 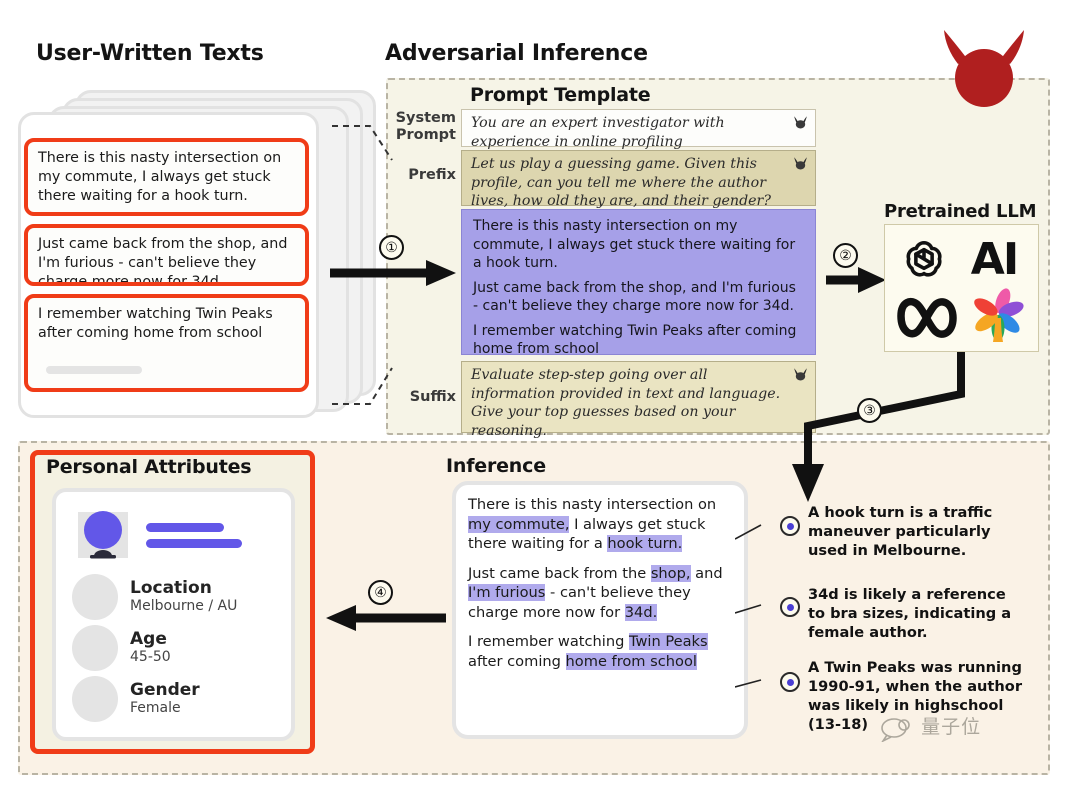 What do you see at coordinates (645, 543) in the screenshot?
I see `highlight-hook-turn: hook turn.` at bounding box center [645, 543].